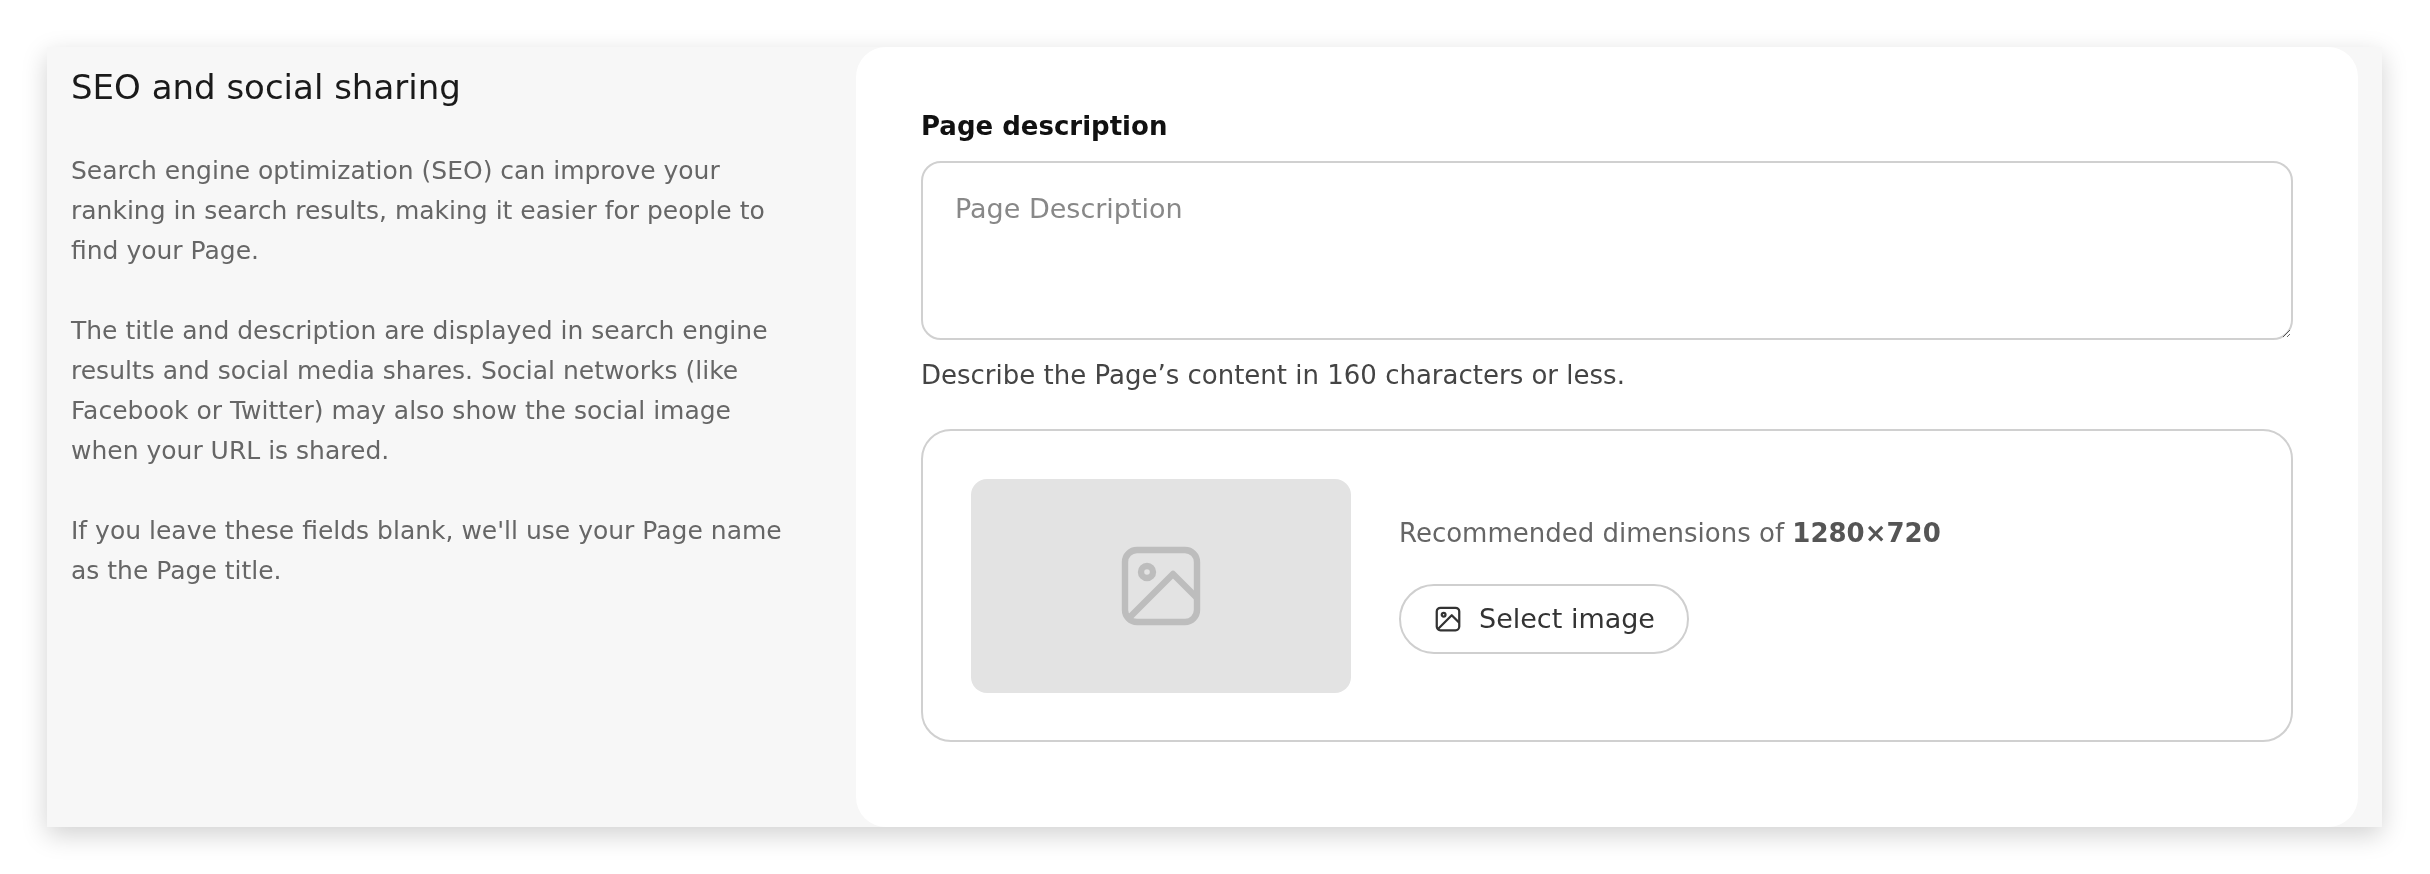  I want to click on field-label: Page description, so click(1045, 126).